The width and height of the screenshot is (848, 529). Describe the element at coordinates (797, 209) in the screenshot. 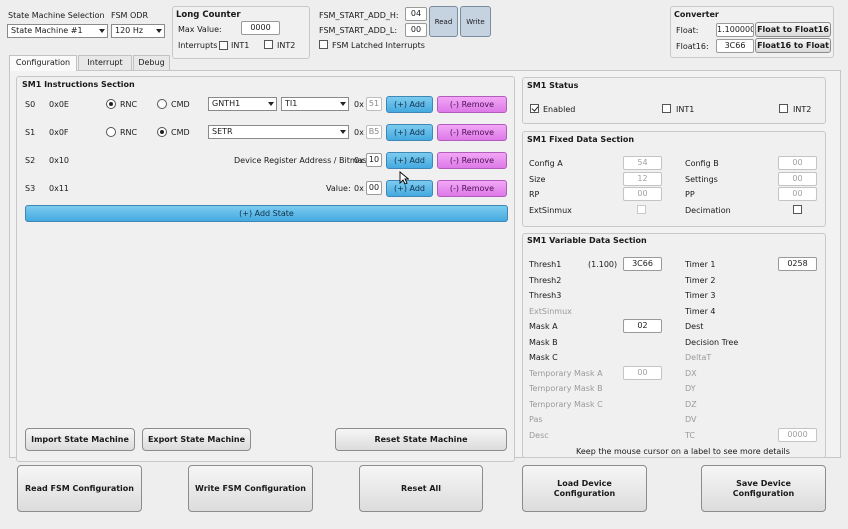

I see `decimation-checkbox` at that location.